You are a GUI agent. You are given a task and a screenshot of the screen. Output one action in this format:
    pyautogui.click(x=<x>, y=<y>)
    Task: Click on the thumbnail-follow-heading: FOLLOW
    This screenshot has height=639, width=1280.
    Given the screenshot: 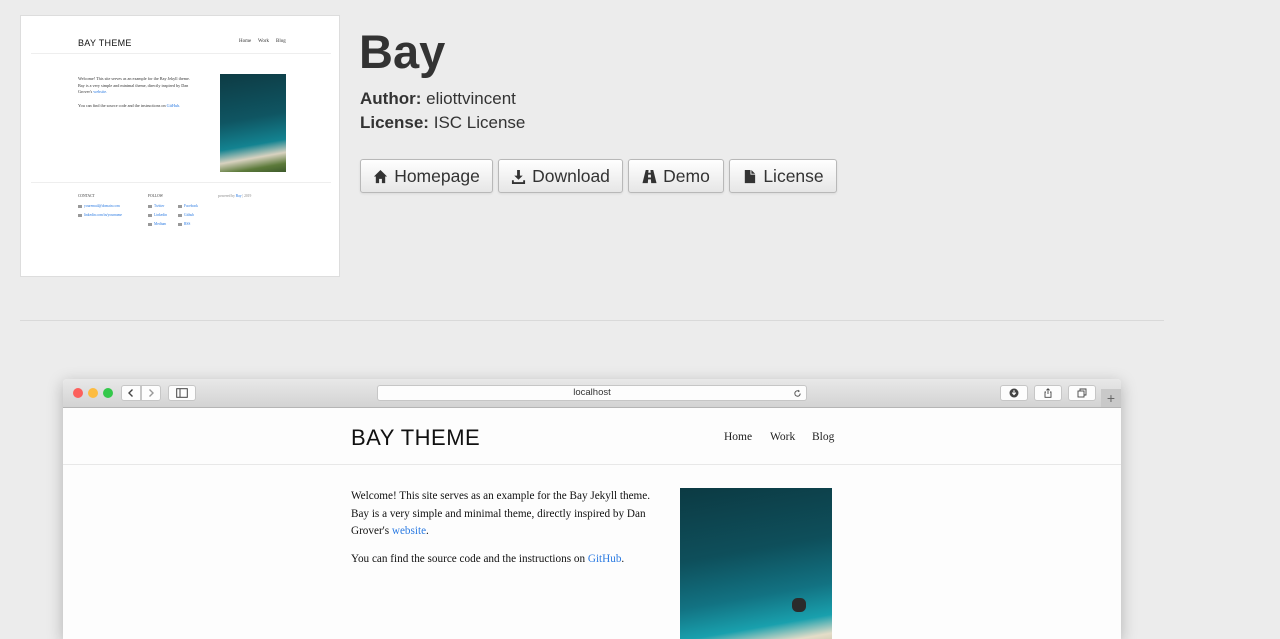 What is the action you would take?
    pyautogui.click(x=155, y=196)
    